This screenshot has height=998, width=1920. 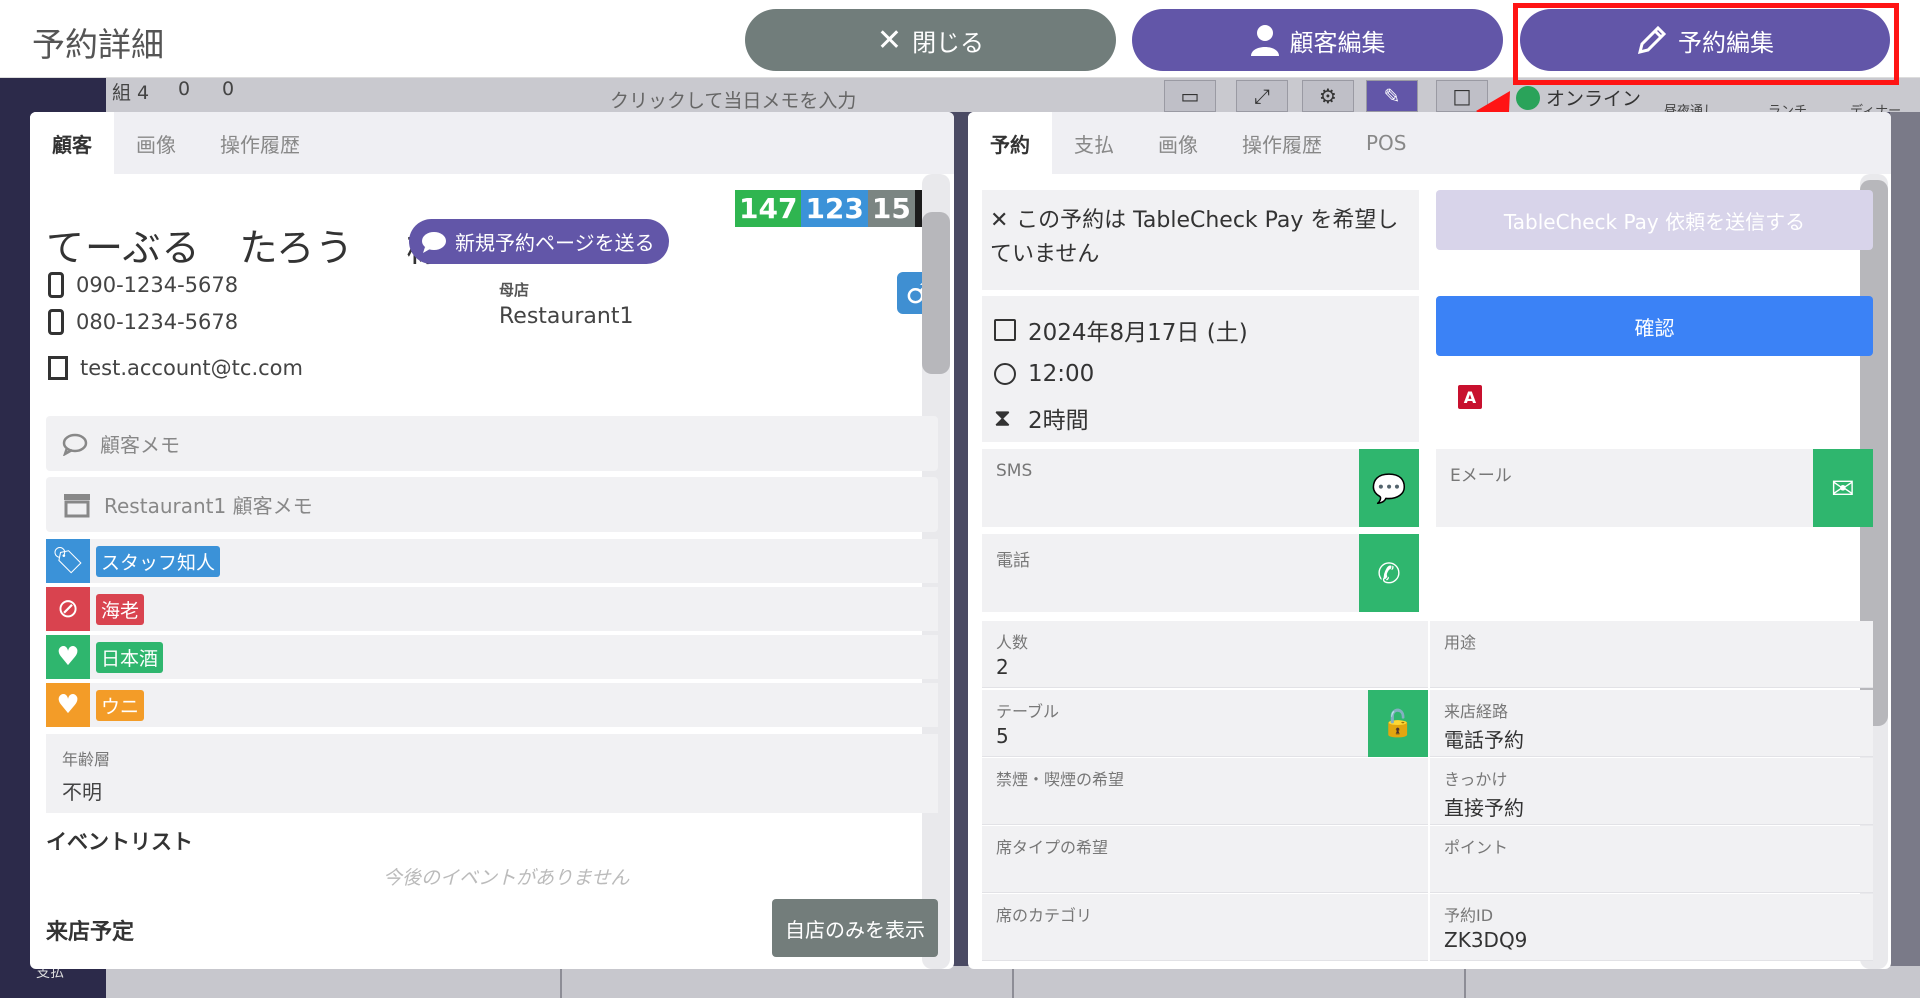 What do you see at coordinates (492, 504) in the screenshot?
I see `store-memo: Restaurant1 顧客メモ` at bounding box center [492, 504].